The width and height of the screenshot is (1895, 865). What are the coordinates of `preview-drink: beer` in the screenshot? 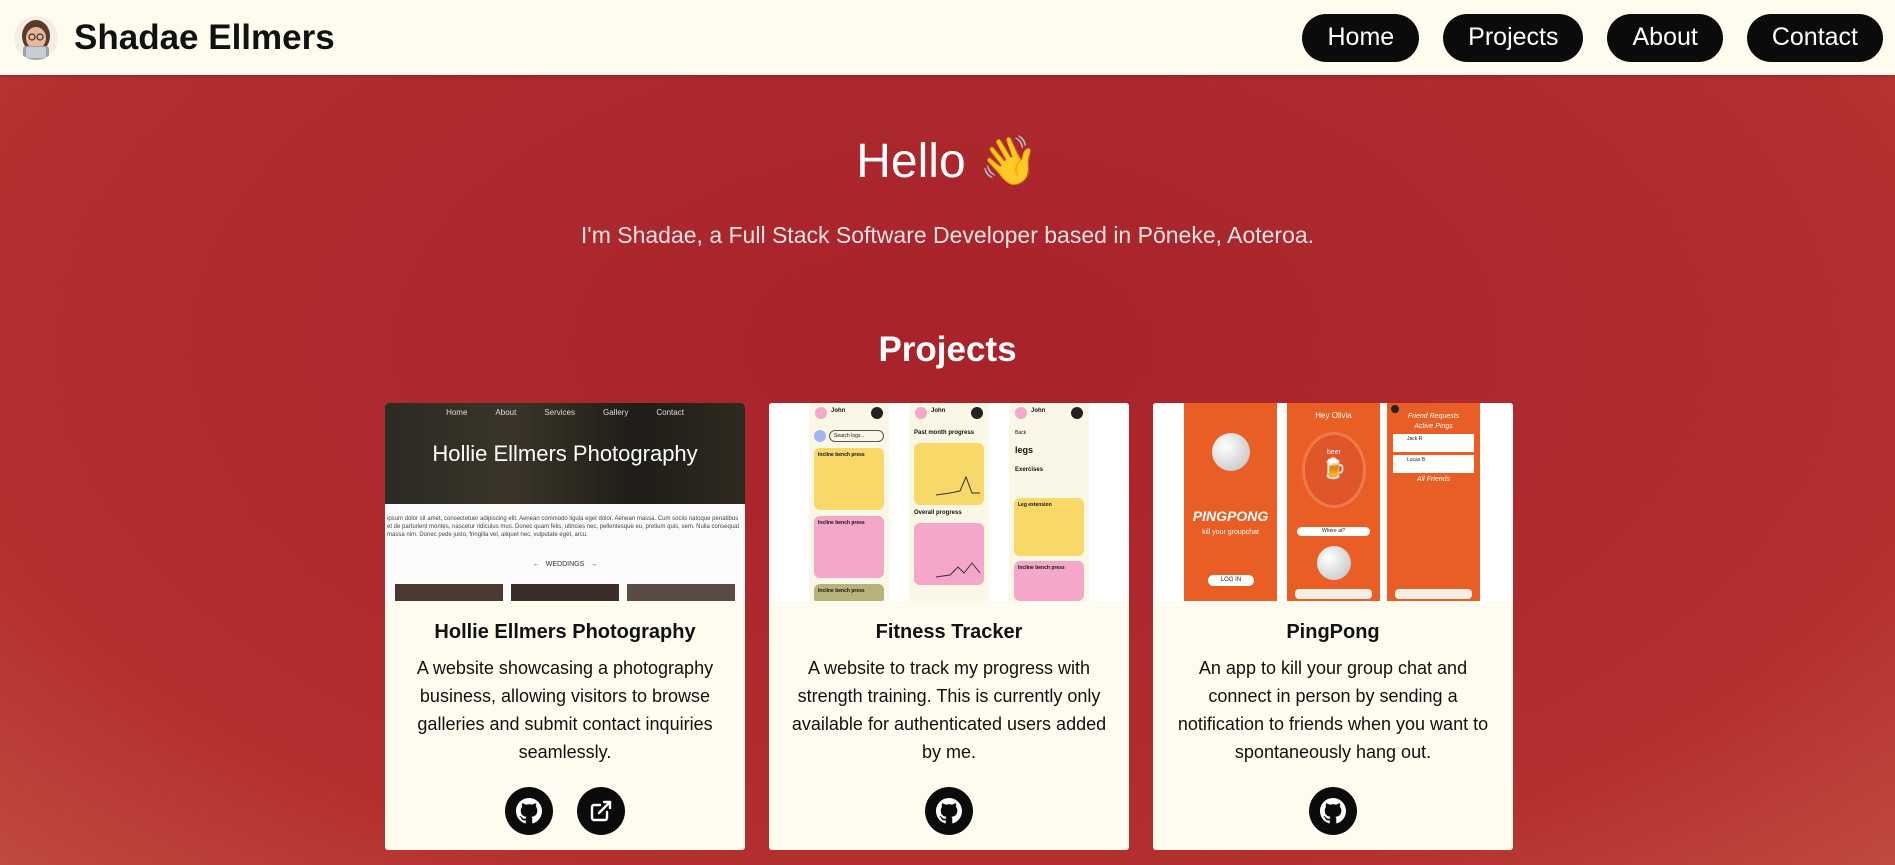 It's located at (1333, 452).